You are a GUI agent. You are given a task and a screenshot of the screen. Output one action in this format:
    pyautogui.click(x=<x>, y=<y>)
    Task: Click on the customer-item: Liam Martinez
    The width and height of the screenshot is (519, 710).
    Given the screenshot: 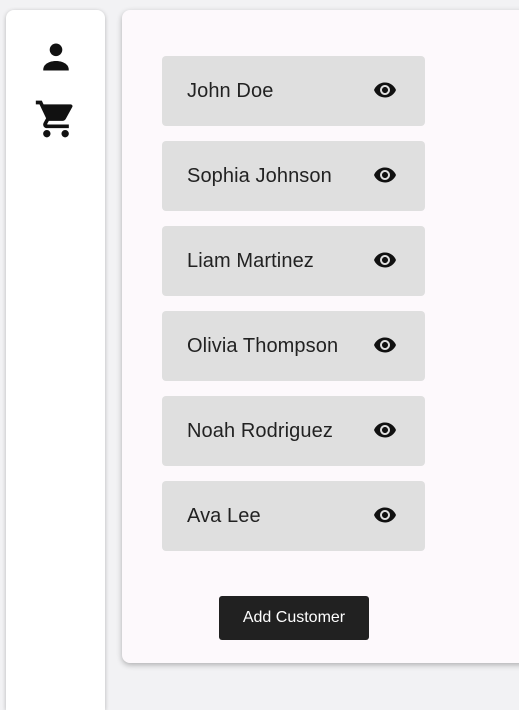 What is the action you would take?
    pyautogui.click(x=293, y=261)
    